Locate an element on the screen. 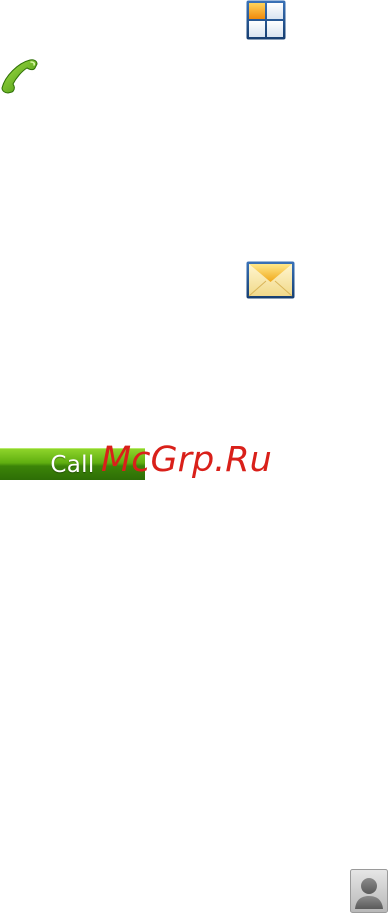 The image size is (388, 913). call-button: Call is located at coordinates (72, 464).